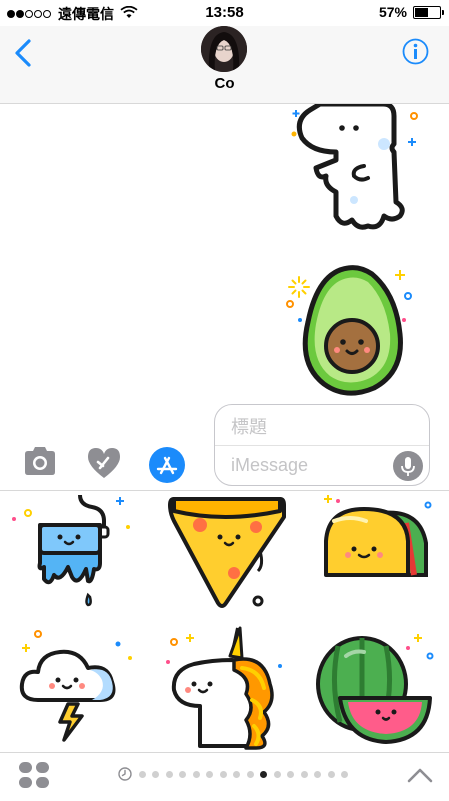 The image size is (449, 801). What do you see at coordinates (392, 12) in the screenshot?
I see `battery-percent: 57%` at bounding box center [392, 12].